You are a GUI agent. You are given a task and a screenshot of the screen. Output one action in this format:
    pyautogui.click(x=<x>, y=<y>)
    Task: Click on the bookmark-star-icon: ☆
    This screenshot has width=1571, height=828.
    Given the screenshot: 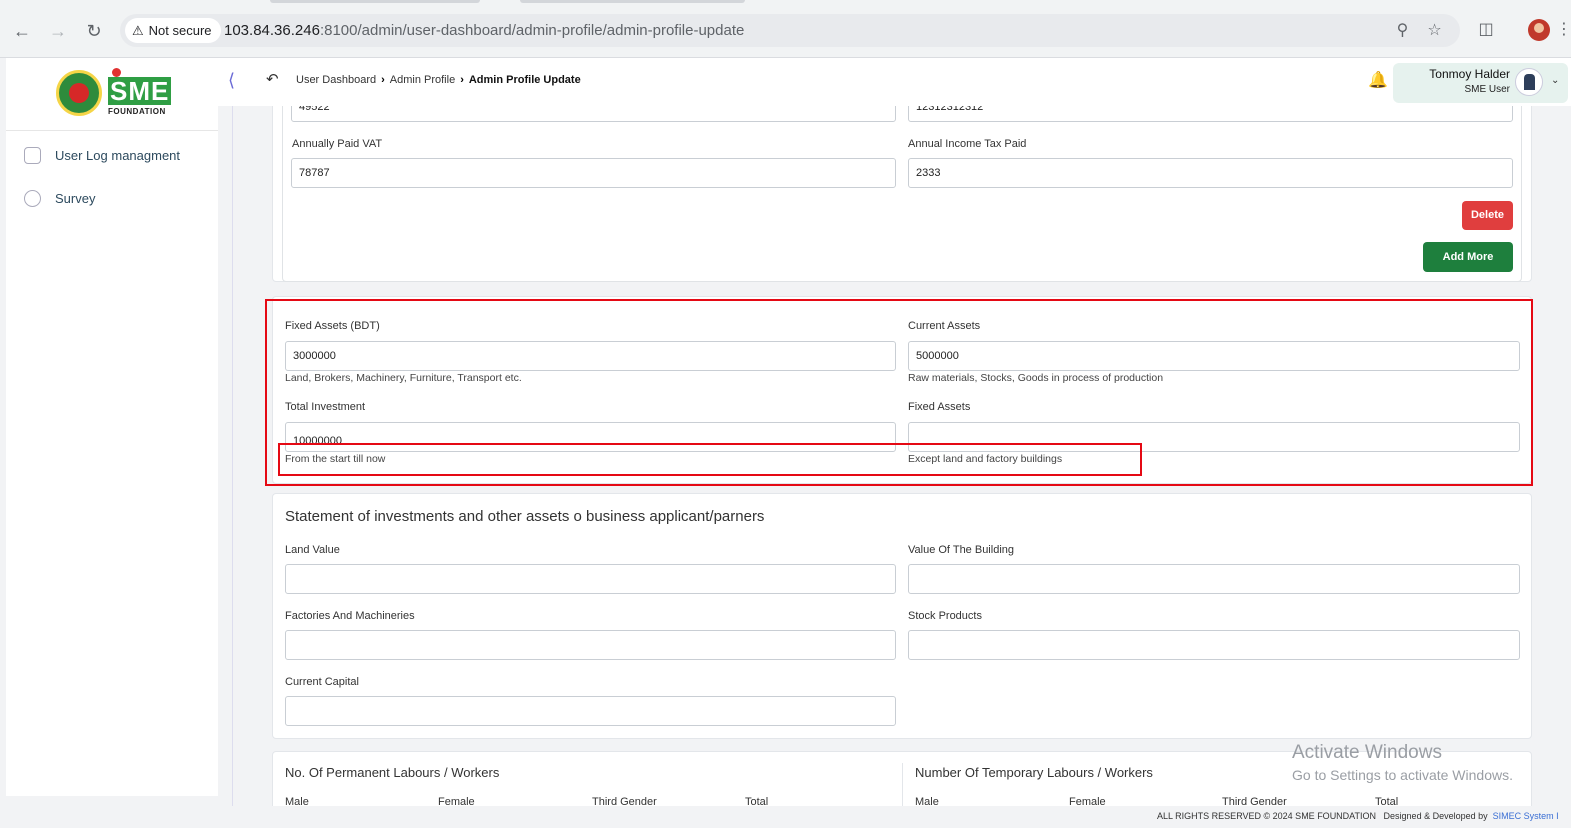 What is the action you would take?
    pyautogui.click(x=1434, y=30)
    